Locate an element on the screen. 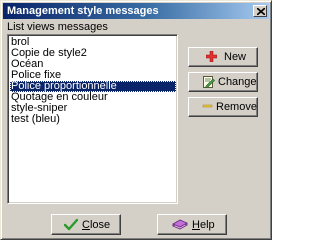 This screenshot has width=320, height=240. close-button: Close is located at coordinates (86, 224).